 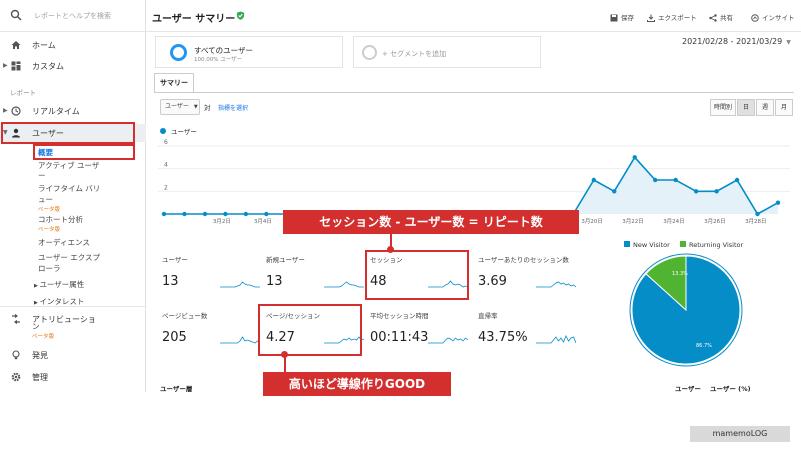 What do you see at coordinates (174, 83) in the screenshot?
I see `tab-summary: サマリー` at bounding box center [174, 83].